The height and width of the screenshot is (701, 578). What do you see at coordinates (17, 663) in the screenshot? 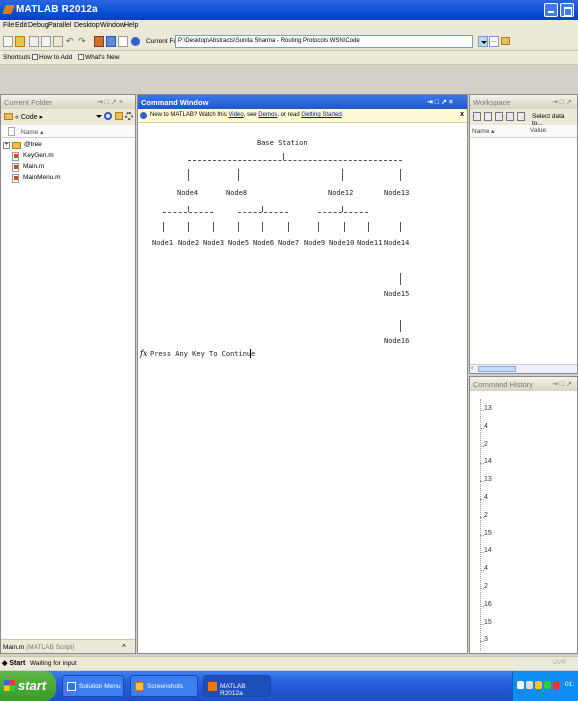
I see `start-label: Start` at bounding box center [17, 663].